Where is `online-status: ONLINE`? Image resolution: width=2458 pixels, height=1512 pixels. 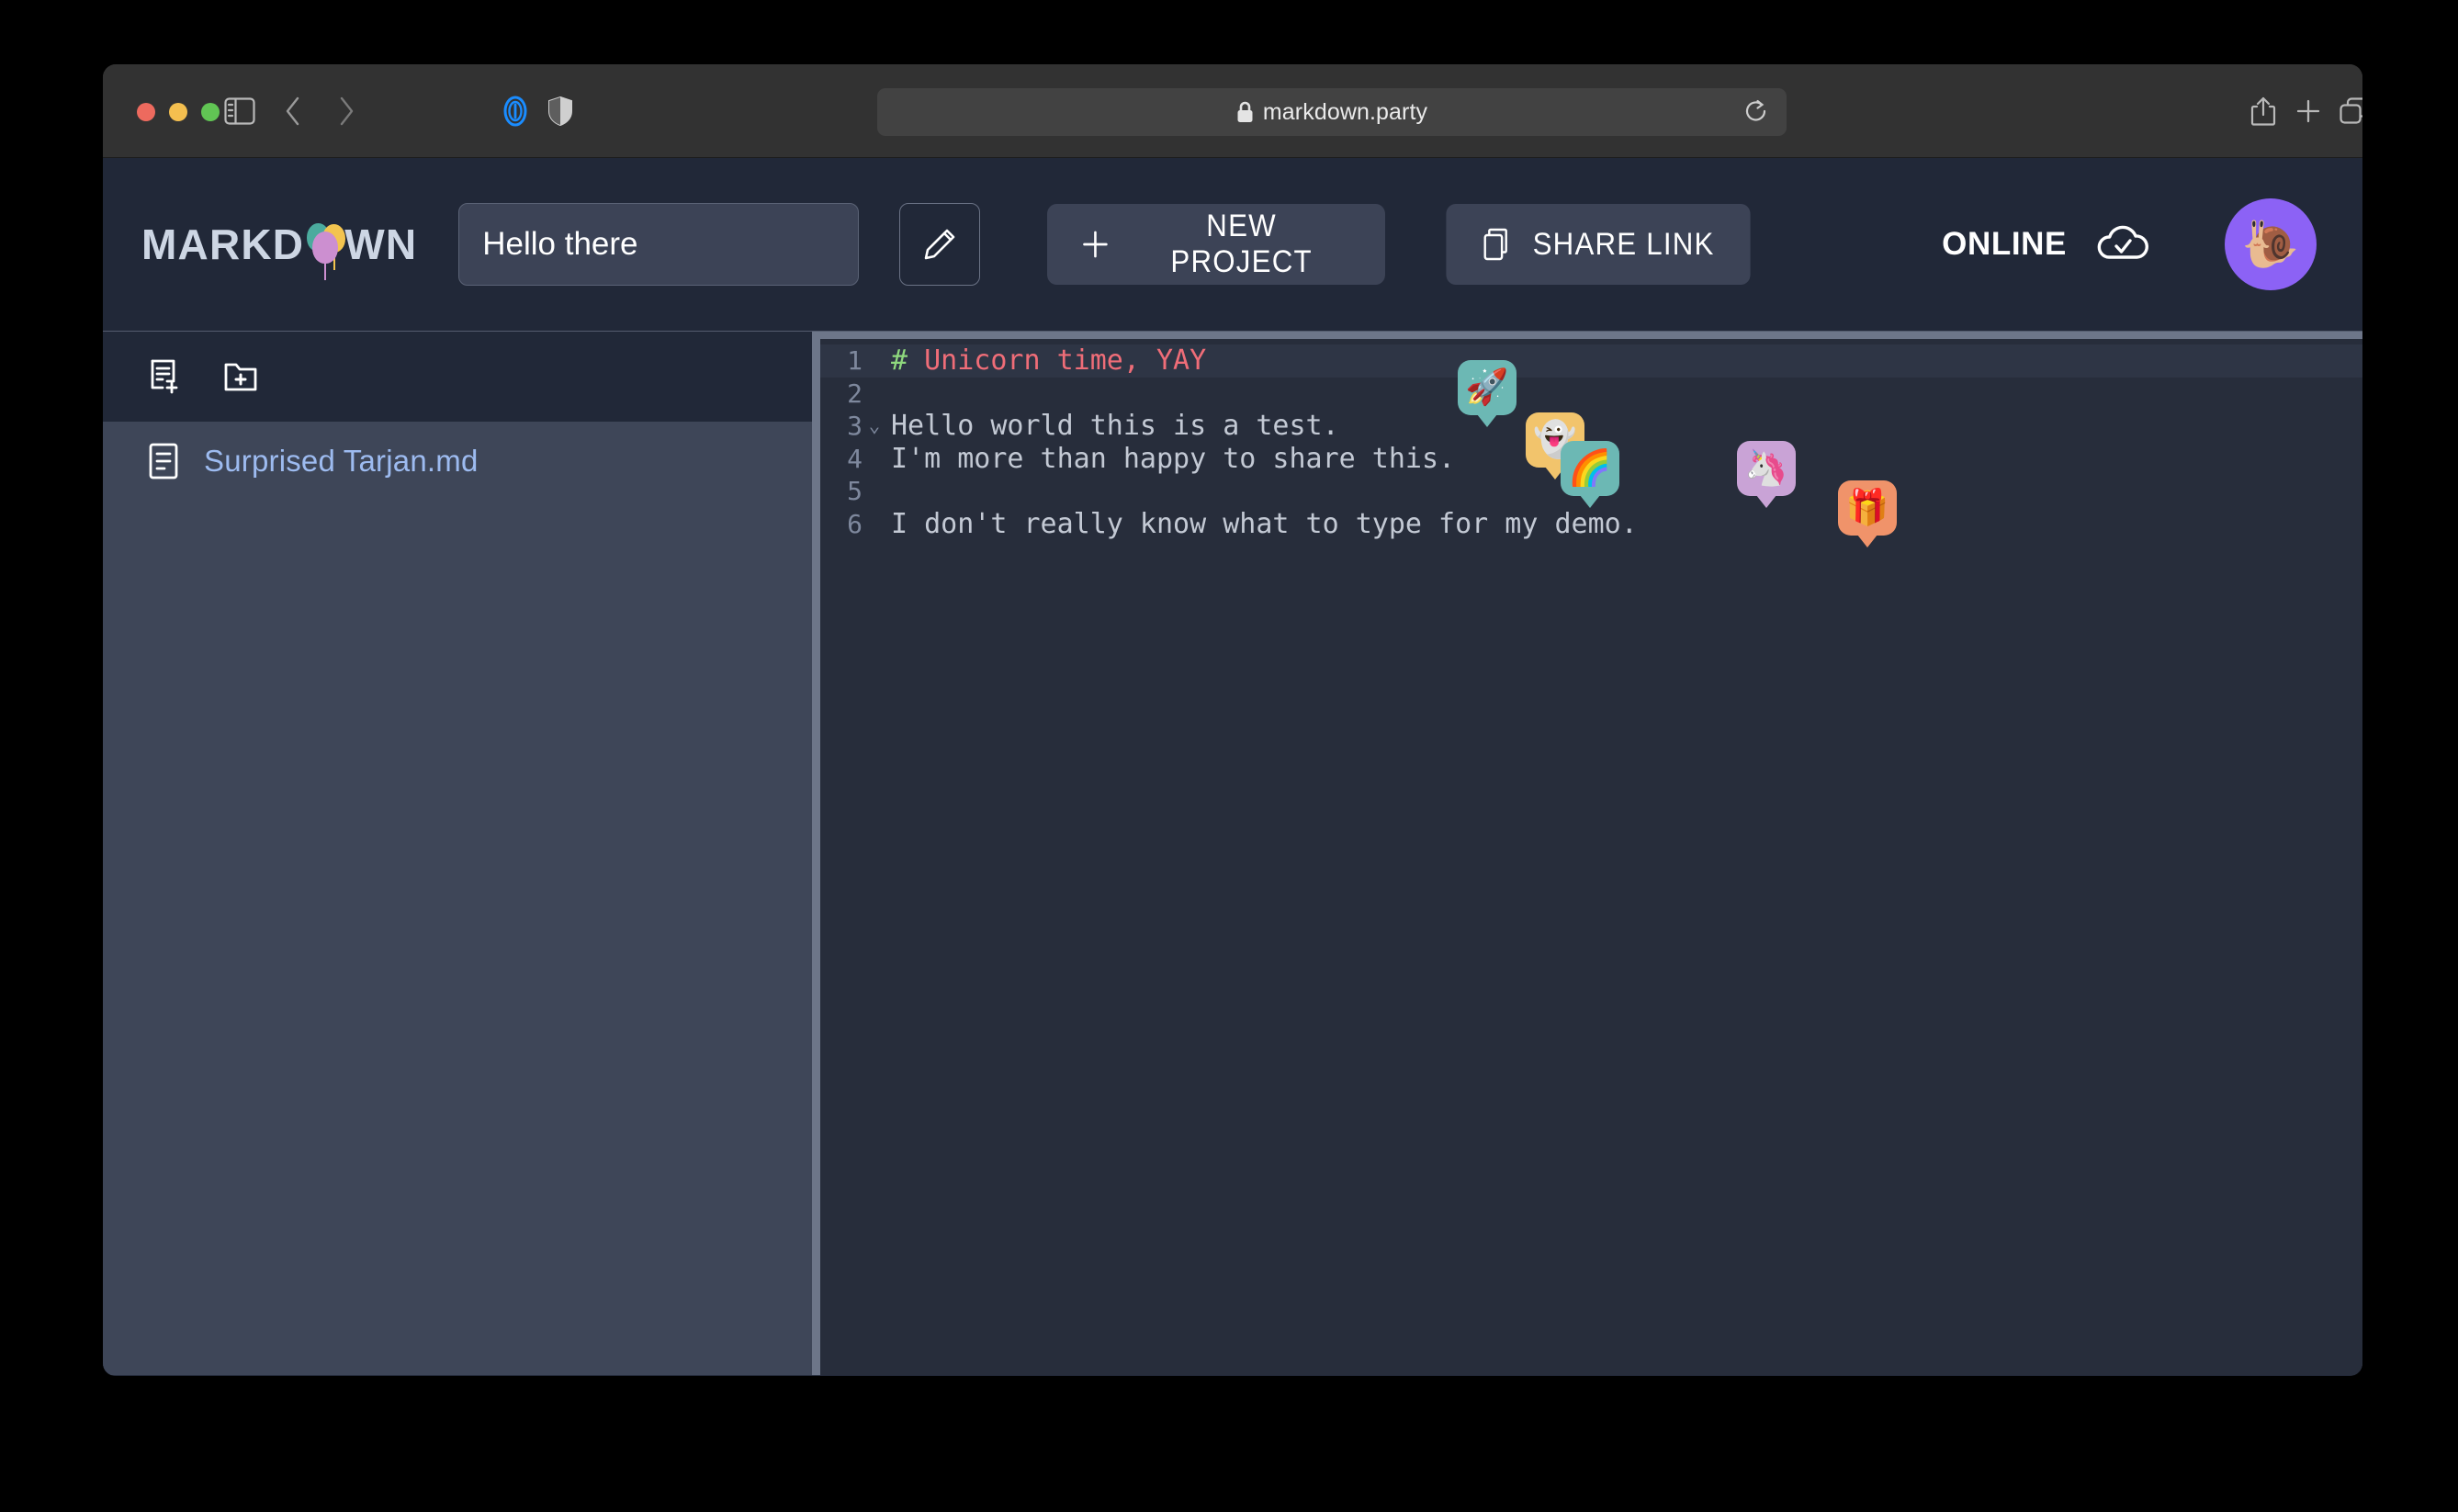 online-status: ONLINE is located at coordinates (2046, 244).